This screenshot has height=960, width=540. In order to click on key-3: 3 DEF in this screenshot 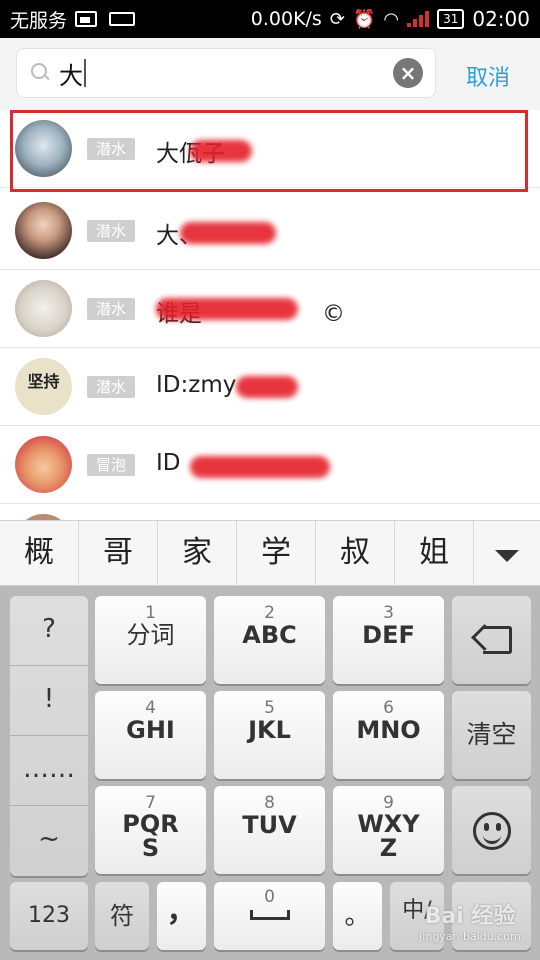, I will do `click(388, 640)`.